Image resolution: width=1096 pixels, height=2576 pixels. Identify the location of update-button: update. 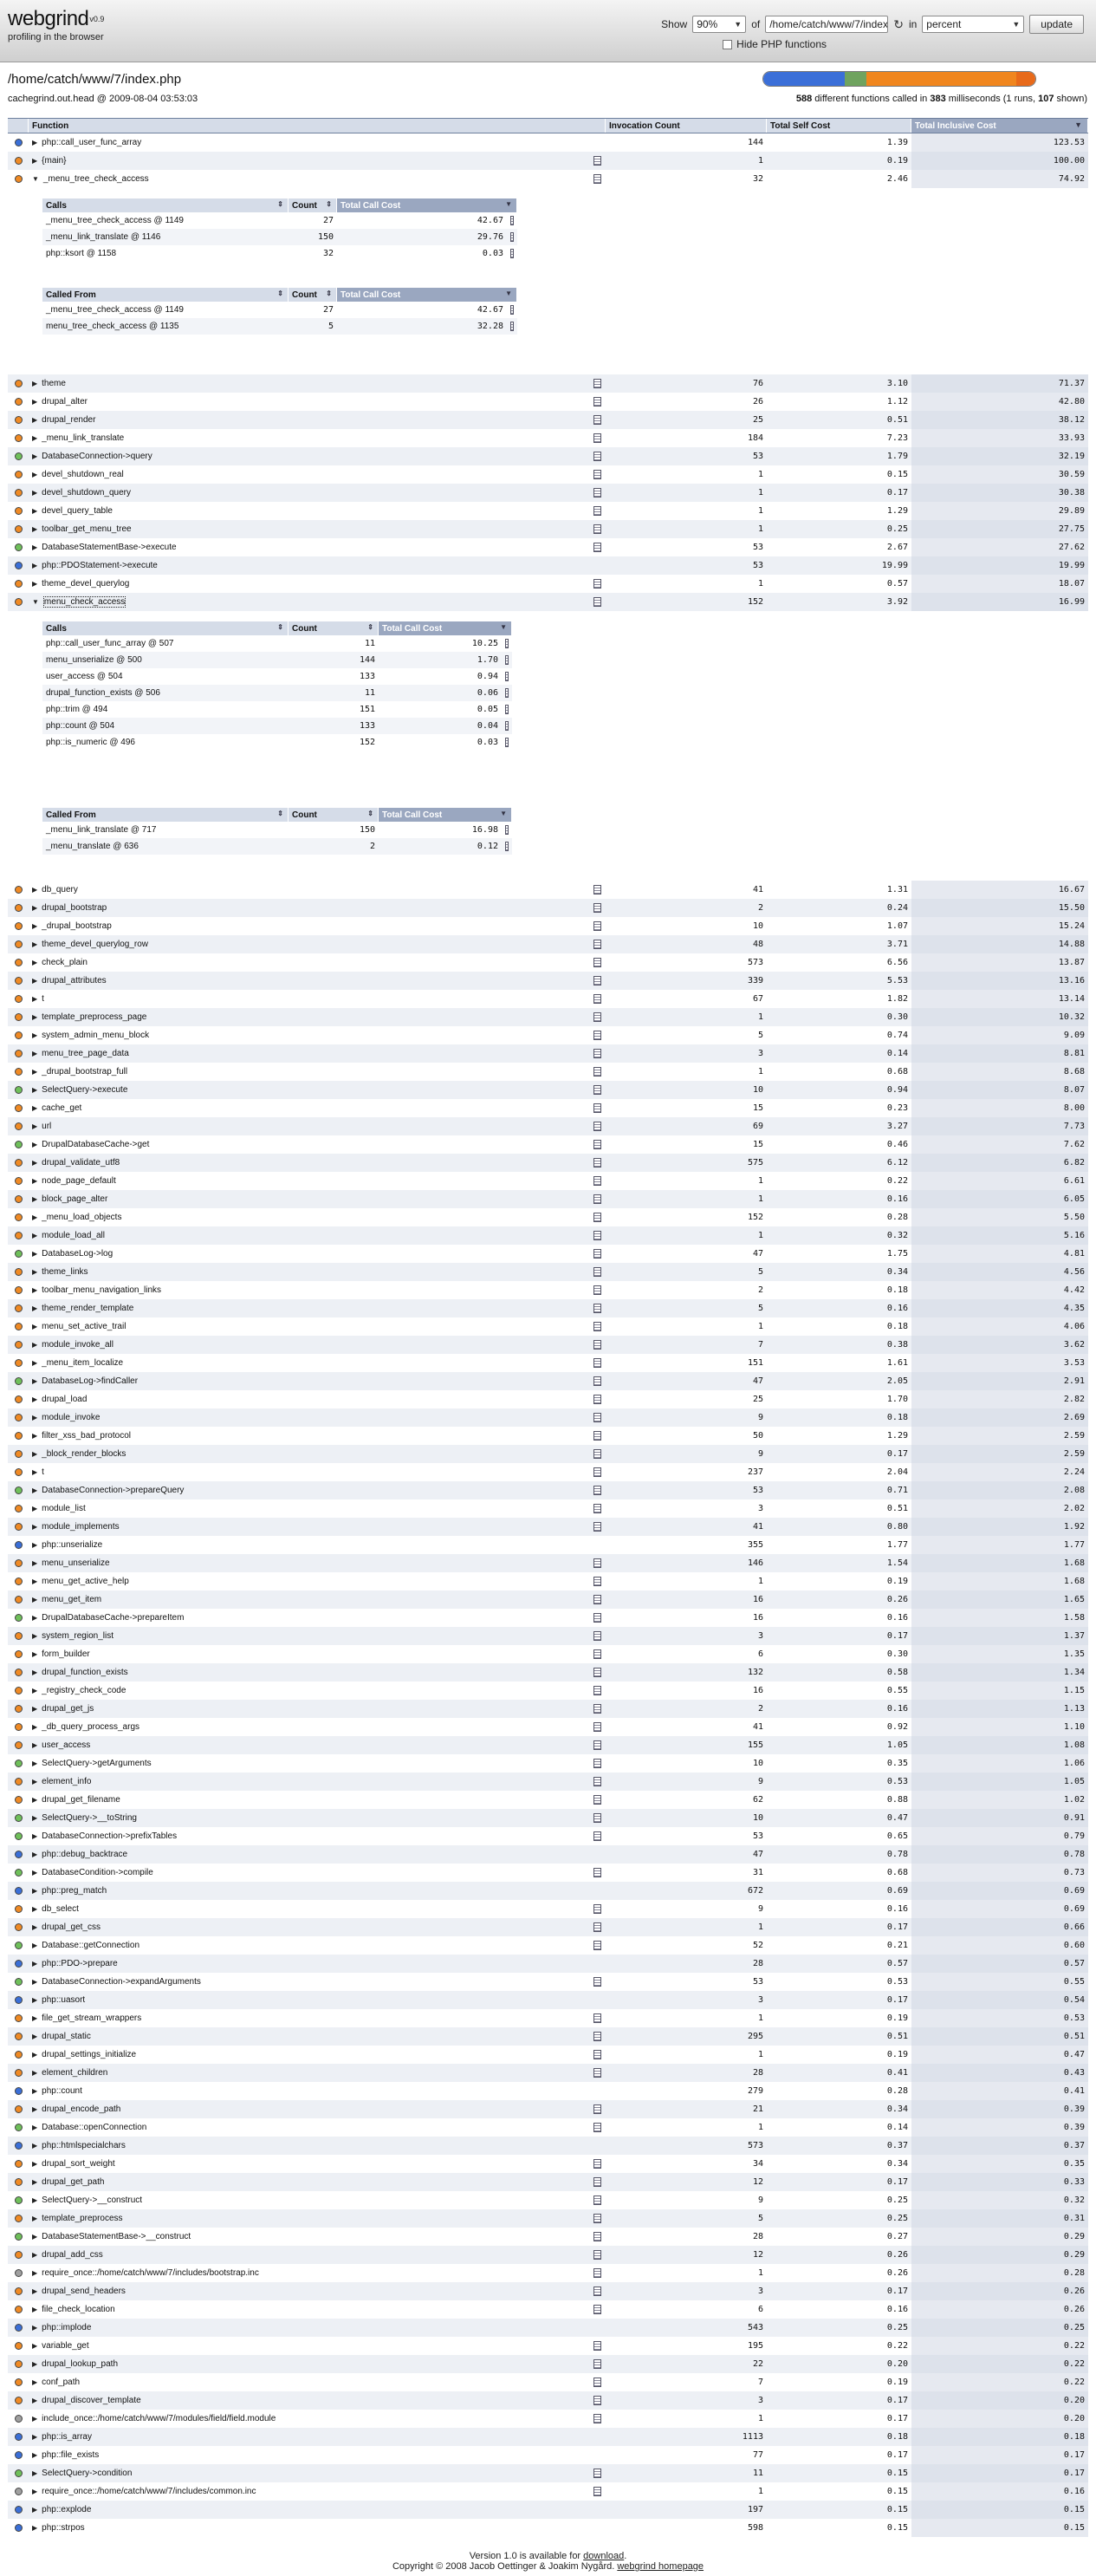
(1056, 24).